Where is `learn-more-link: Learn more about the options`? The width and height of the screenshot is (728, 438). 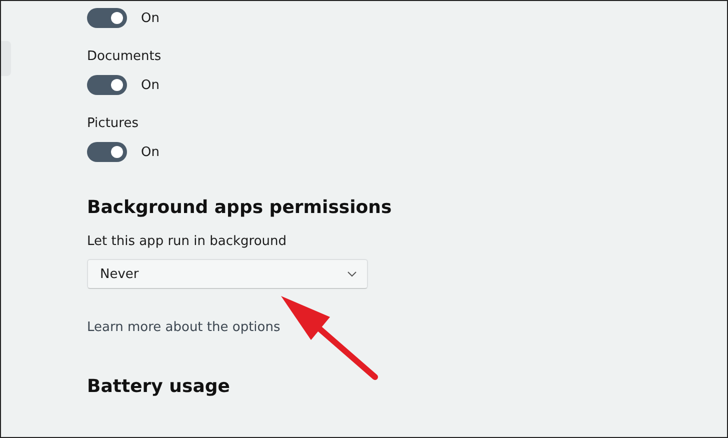
learn-more-link: Learn more about the options is located at coordinates (183, 327).